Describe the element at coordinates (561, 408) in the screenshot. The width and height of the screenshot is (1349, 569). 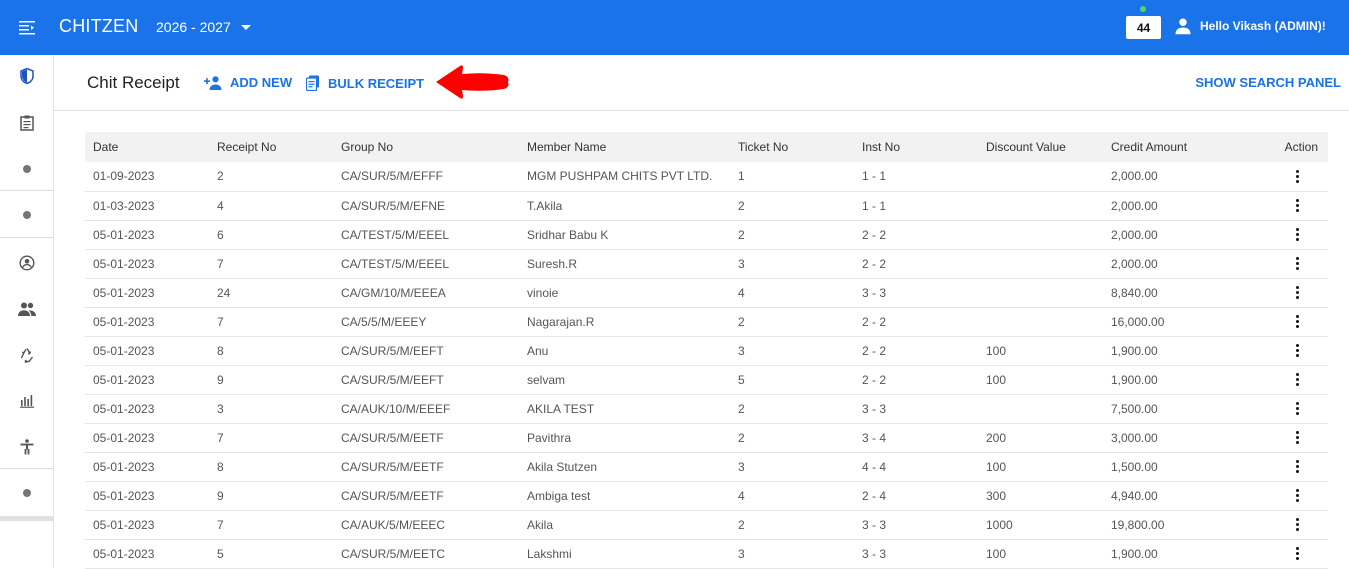
I see `cell-member-name: AKILA TEST` at that location.